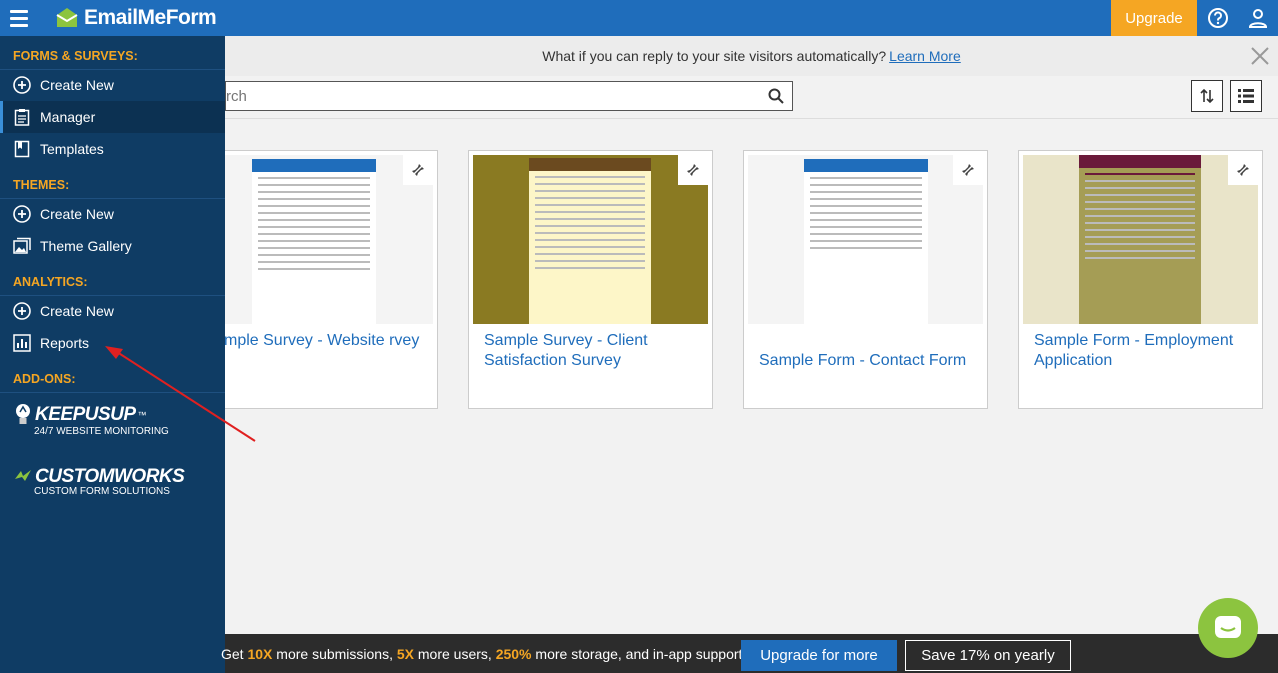  What do you see at coordinates (112, 343) in the screenshot?
I see `sidebar-item-reports: Reports` at bounding box center [112, 343].